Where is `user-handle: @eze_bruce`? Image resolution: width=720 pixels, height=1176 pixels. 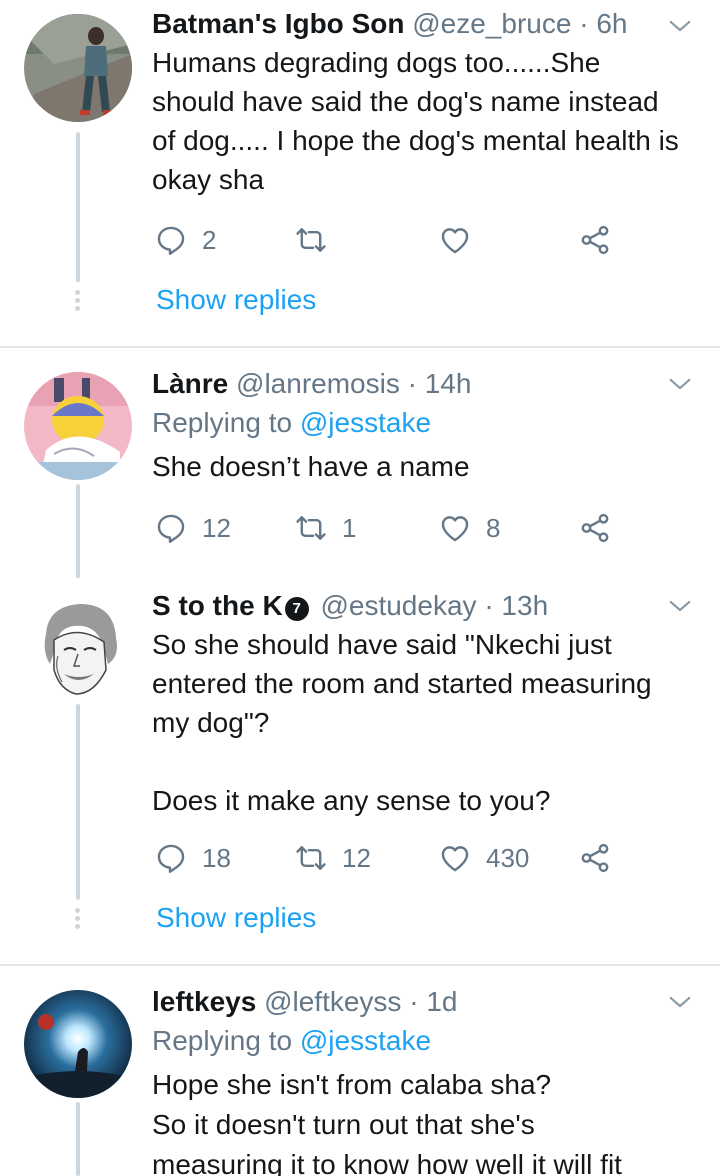 user-handle: @eze_bruce is located at coordinates (491, 23).